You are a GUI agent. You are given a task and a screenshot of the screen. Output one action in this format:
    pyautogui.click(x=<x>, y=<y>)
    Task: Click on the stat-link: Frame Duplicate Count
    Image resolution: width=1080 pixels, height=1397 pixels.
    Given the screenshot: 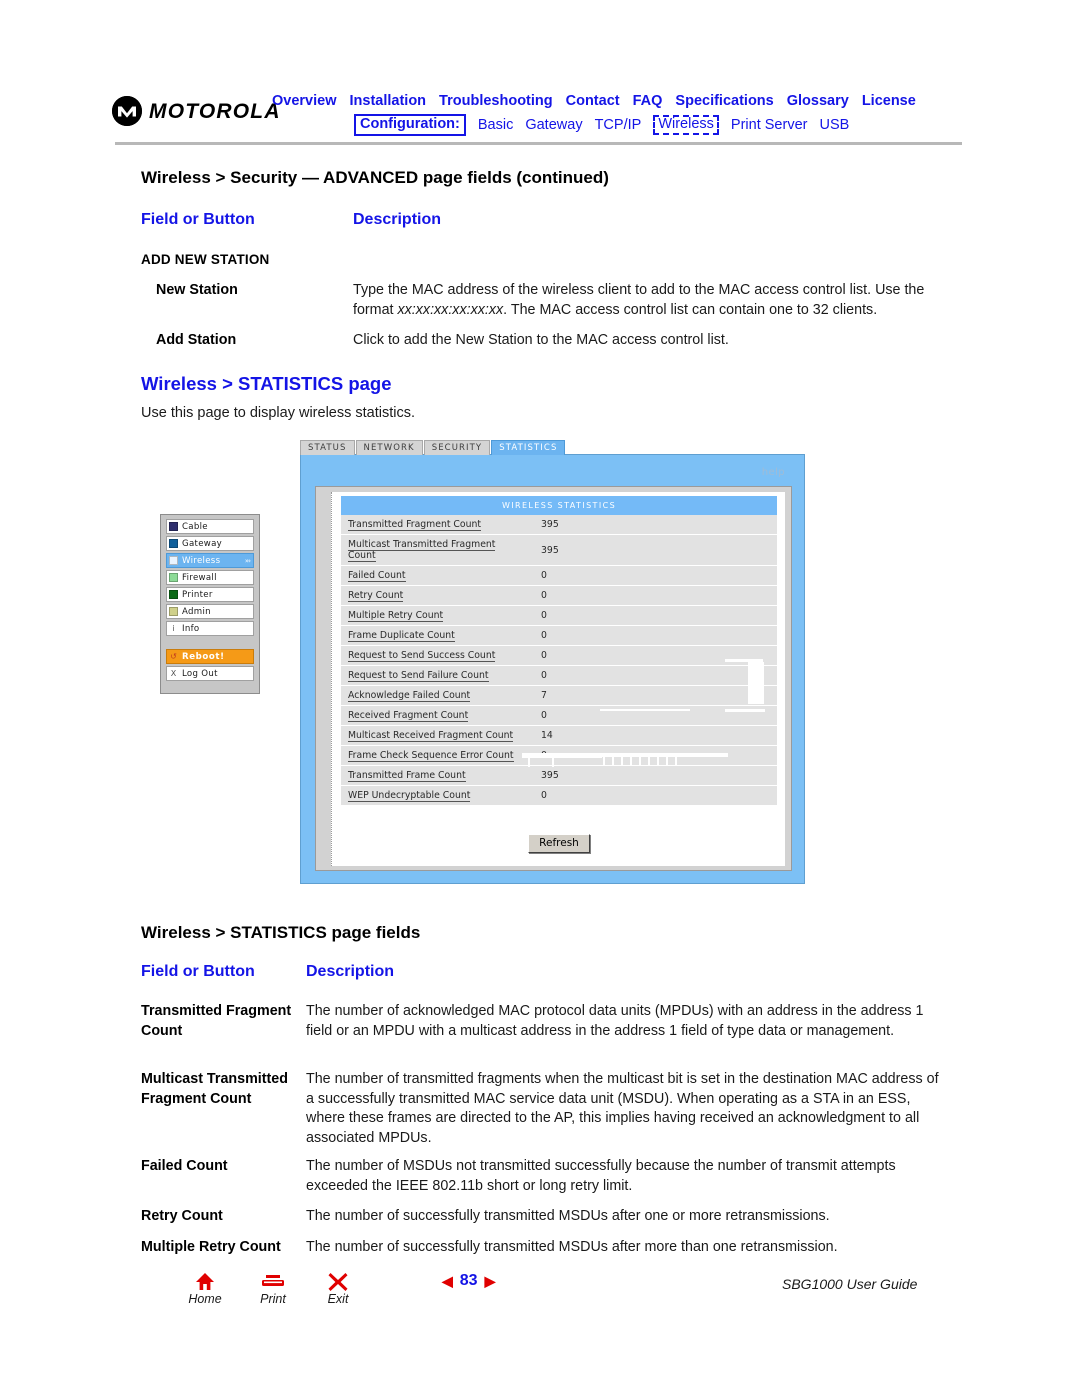 What is the action you would take?
    pyautogui.click(x=401, y=636)
    